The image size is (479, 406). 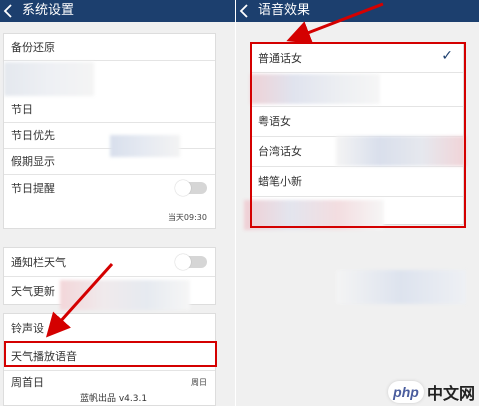 I want to click on watermark-text: 中文网, so click(x=450, y=393).